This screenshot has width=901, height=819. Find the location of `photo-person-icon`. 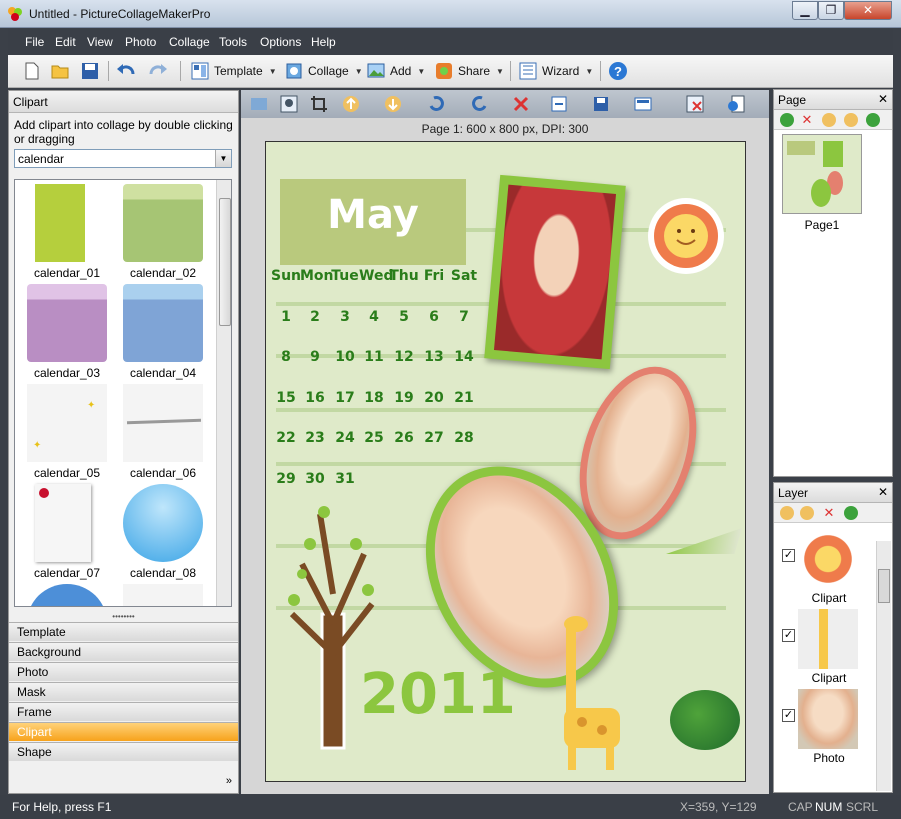

photo-person-icon is located at coordinates (289, 104).